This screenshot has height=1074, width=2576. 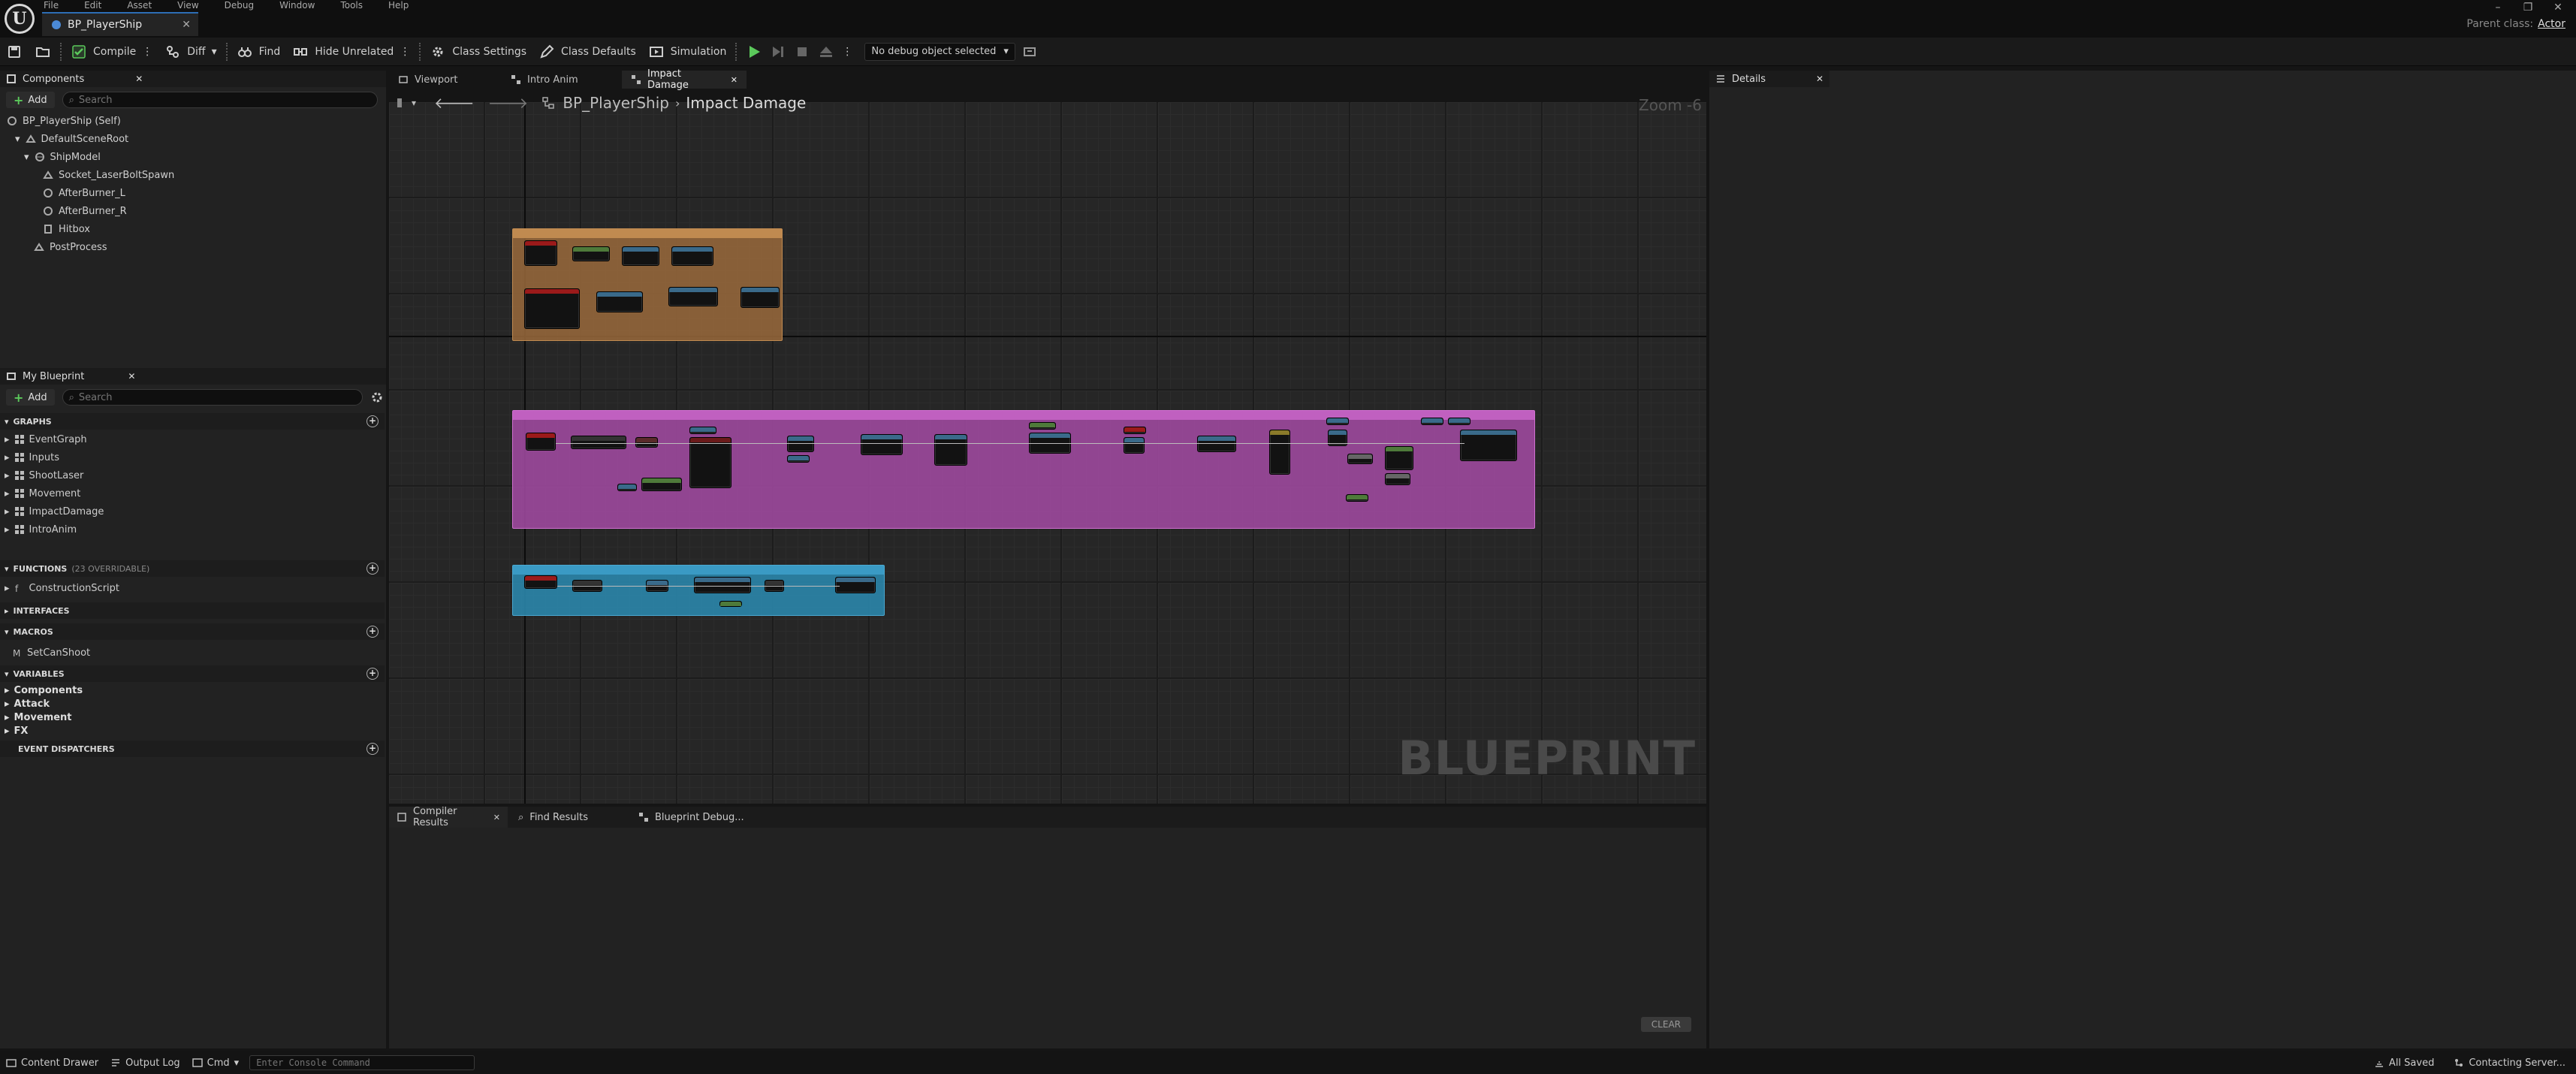 I want to click on add-member-button: + Add, so click(x=31, y=398).